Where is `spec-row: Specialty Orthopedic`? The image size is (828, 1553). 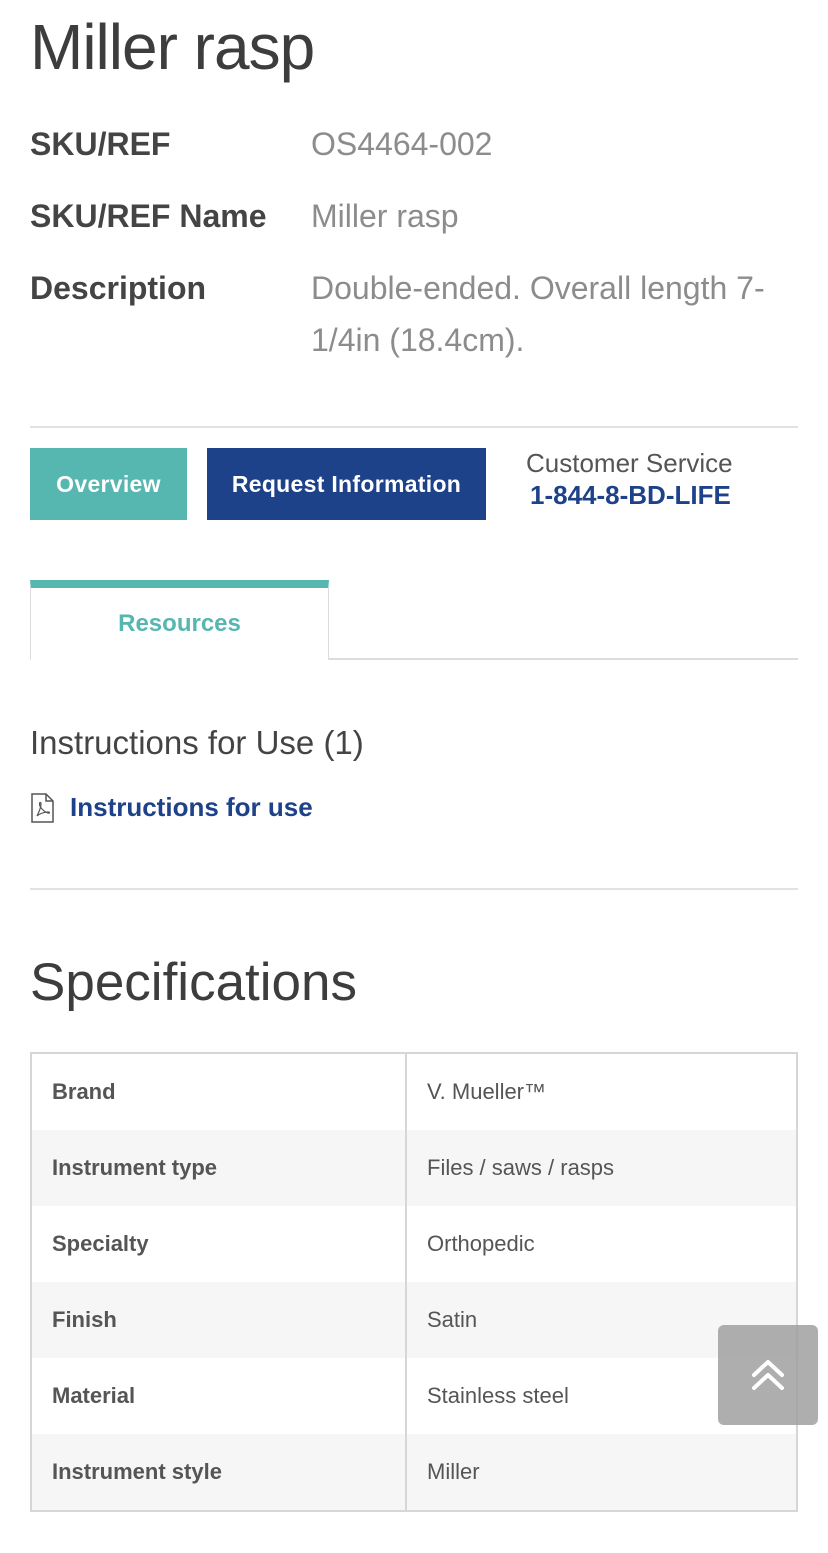 spec-row: Specialty Orthopedic is located at coordinates (414, 1244).